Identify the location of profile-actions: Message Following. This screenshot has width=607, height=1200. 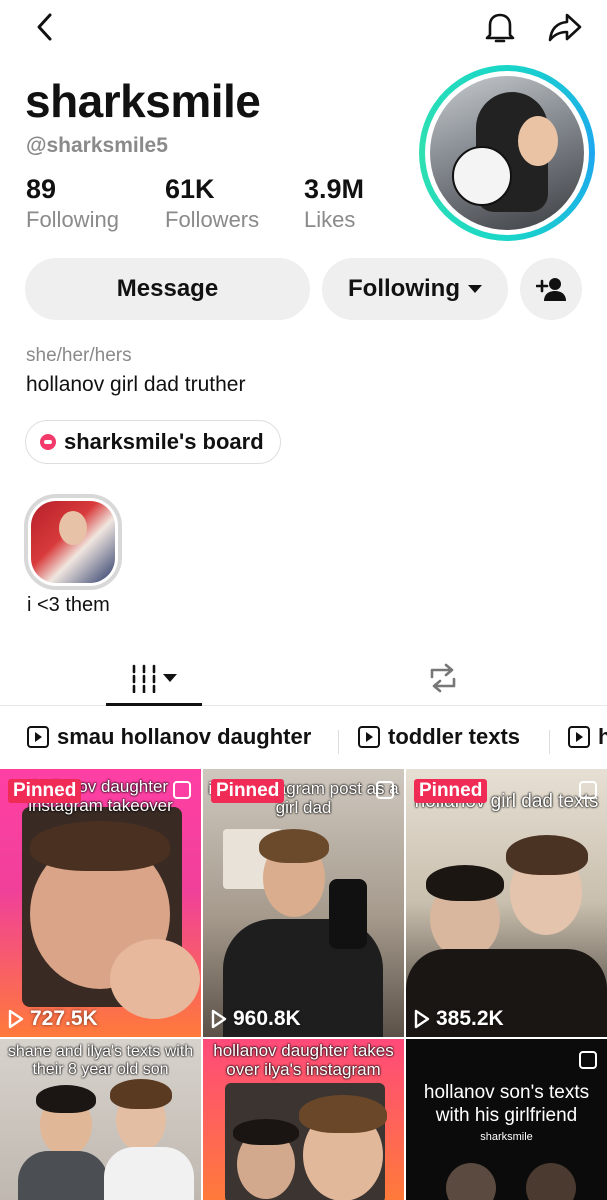
(304, 289).